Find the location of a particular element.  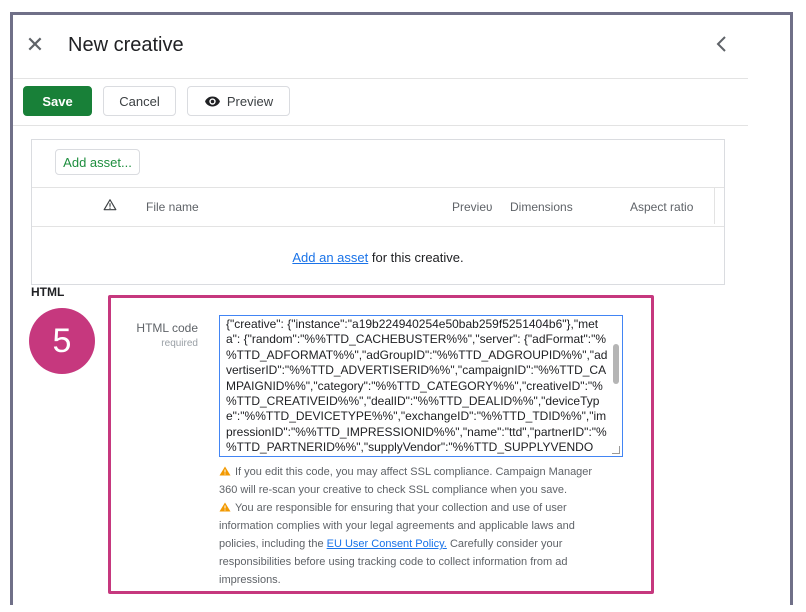

chevron-left-icon is located at coordinates (722, 44).